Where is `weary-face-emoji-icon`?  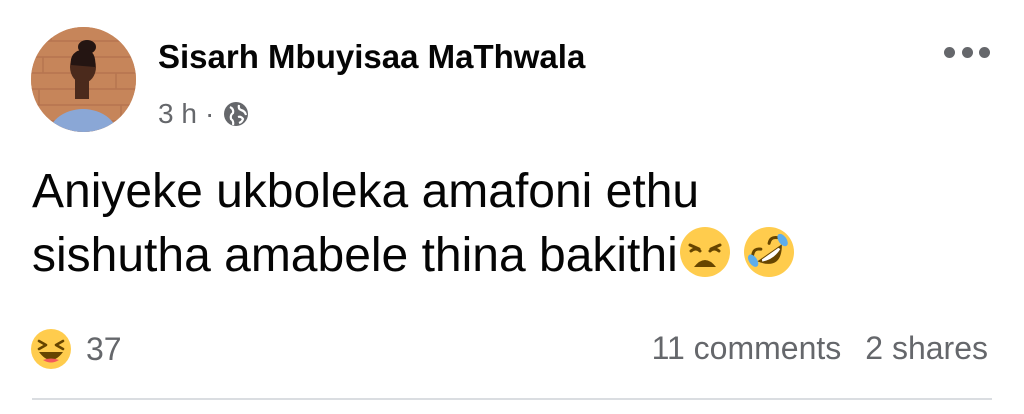
weary-face-emoji-icon is located at coordinates (704, 252).